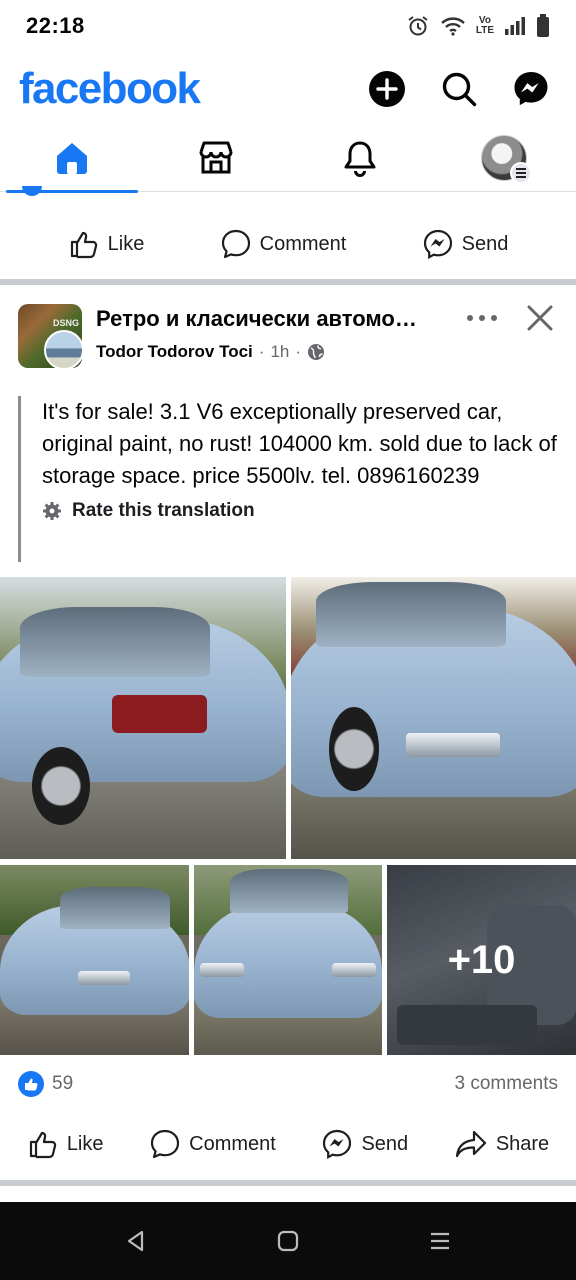  What do you see at coordinates (159, 714) in the screenshot?
I see `car-taillight` at bounding box center [159, 714].